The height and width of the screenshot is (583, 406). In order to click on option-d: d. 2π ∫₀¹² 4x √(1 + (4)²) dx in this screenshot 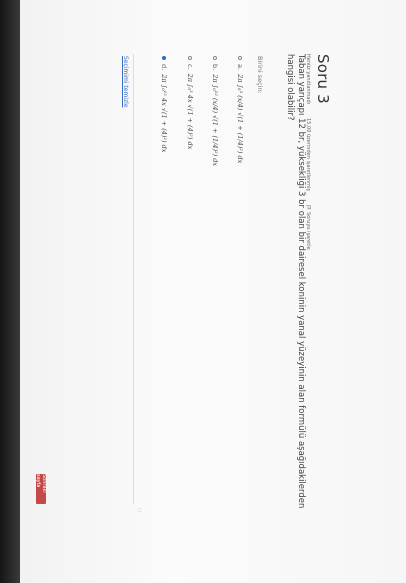, I will do `click(164, 104)`.